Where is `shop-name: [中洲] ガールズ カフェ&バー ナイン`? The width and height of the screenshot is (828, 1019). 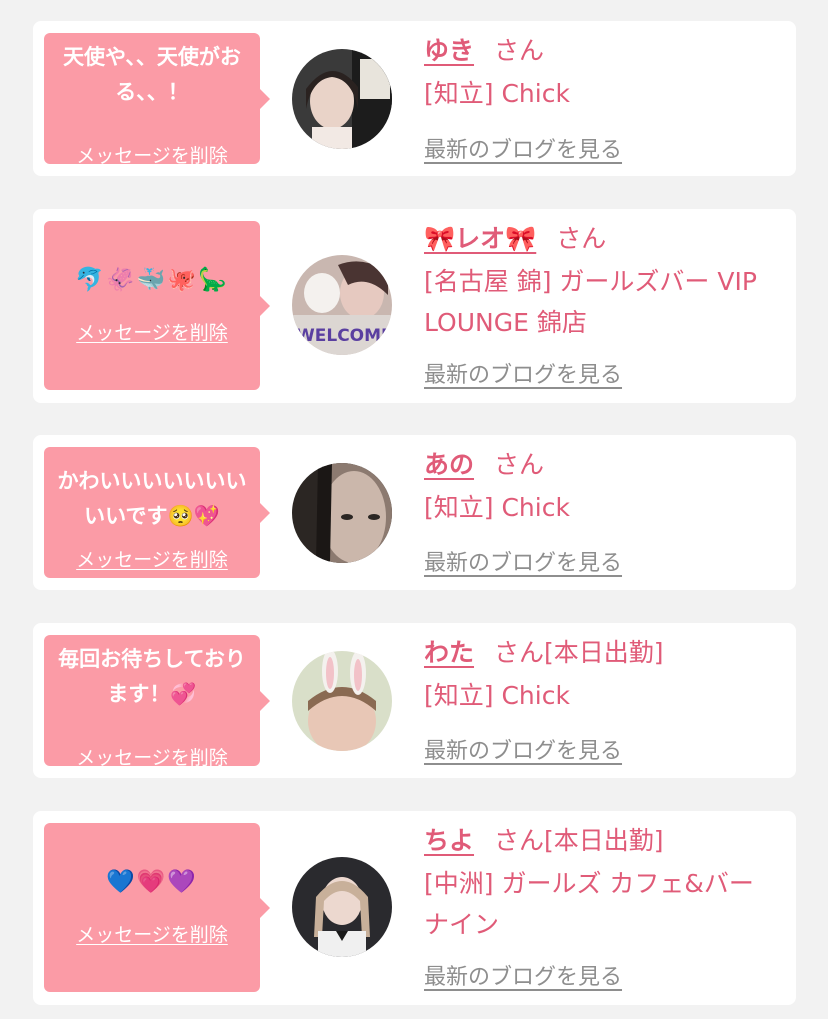 shop-name: [中洲] ガールズ カフェ&バー ナイン is located at coordinates (589, 904).